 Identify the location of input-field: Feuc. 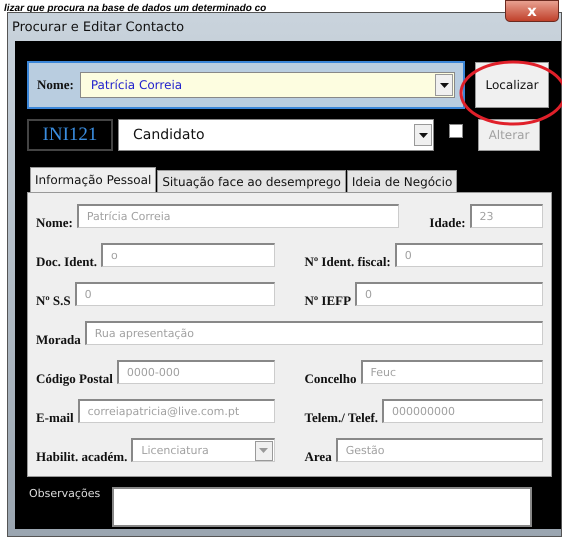
(451, 372).